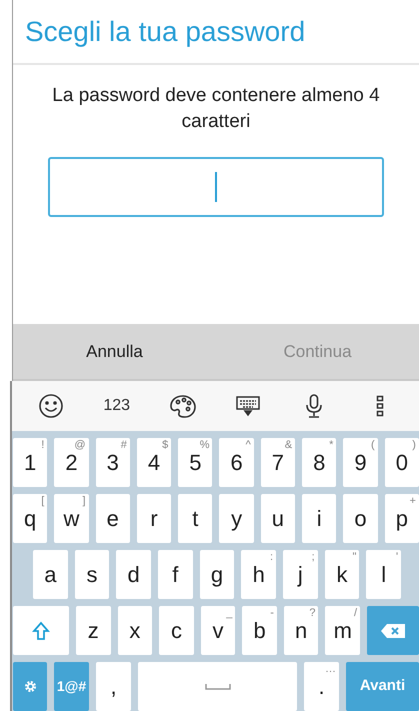 The width and height of the screenshot is (419, 711). I want to click on key-hint: [, so click(42, 501).